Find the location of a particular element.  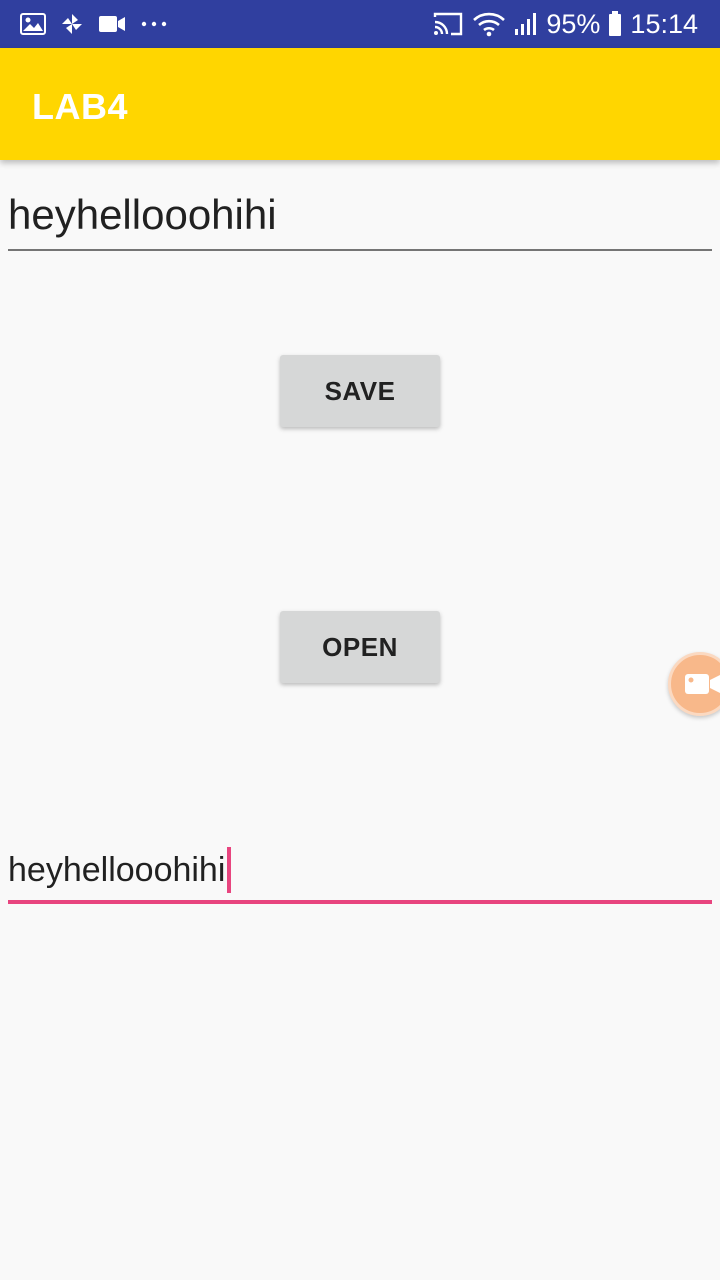

open-button-label: OPEN is located at coordinates (360, 646).